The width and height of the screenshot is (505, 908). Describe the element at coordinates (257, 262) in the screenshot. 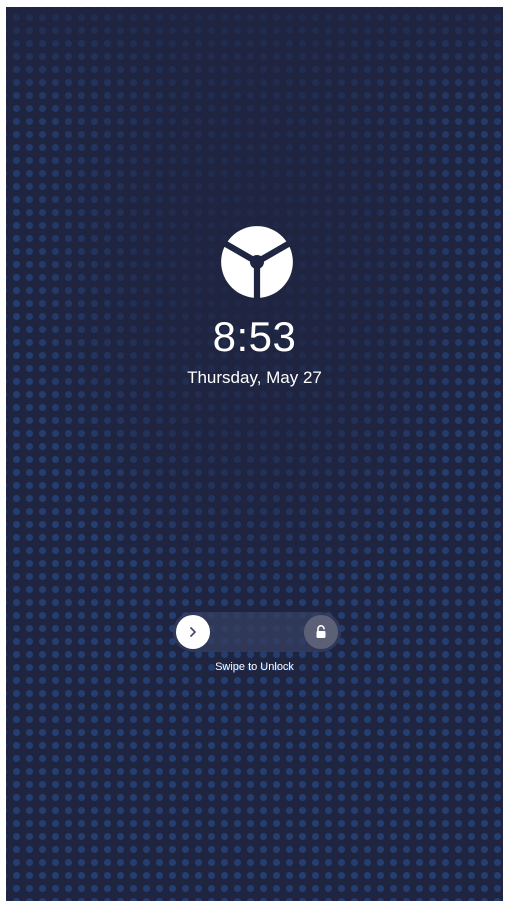

I see `tri-segment-circle-logo-icon` at that location.